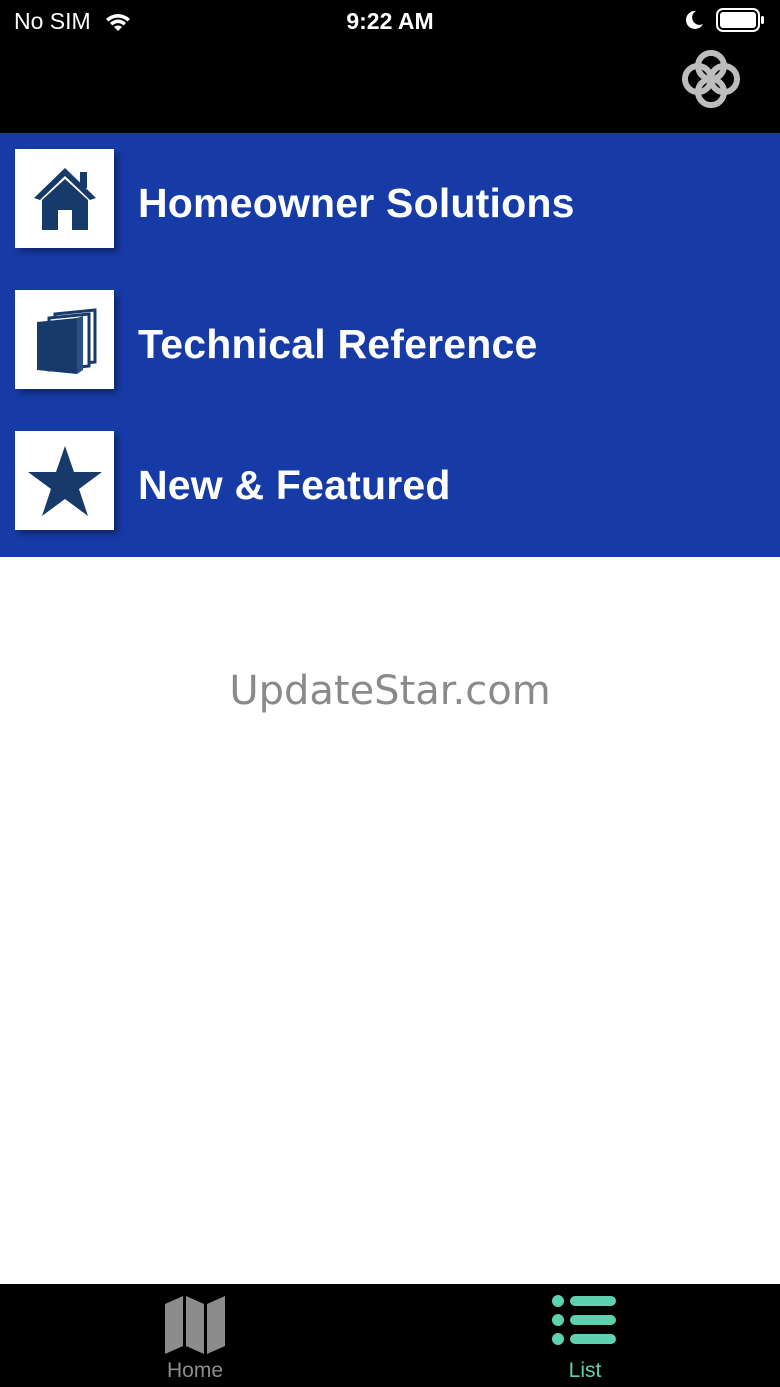 The width and height of the screenshot is (780, 1387). I want to click on list-icon, so click(584, 1320).